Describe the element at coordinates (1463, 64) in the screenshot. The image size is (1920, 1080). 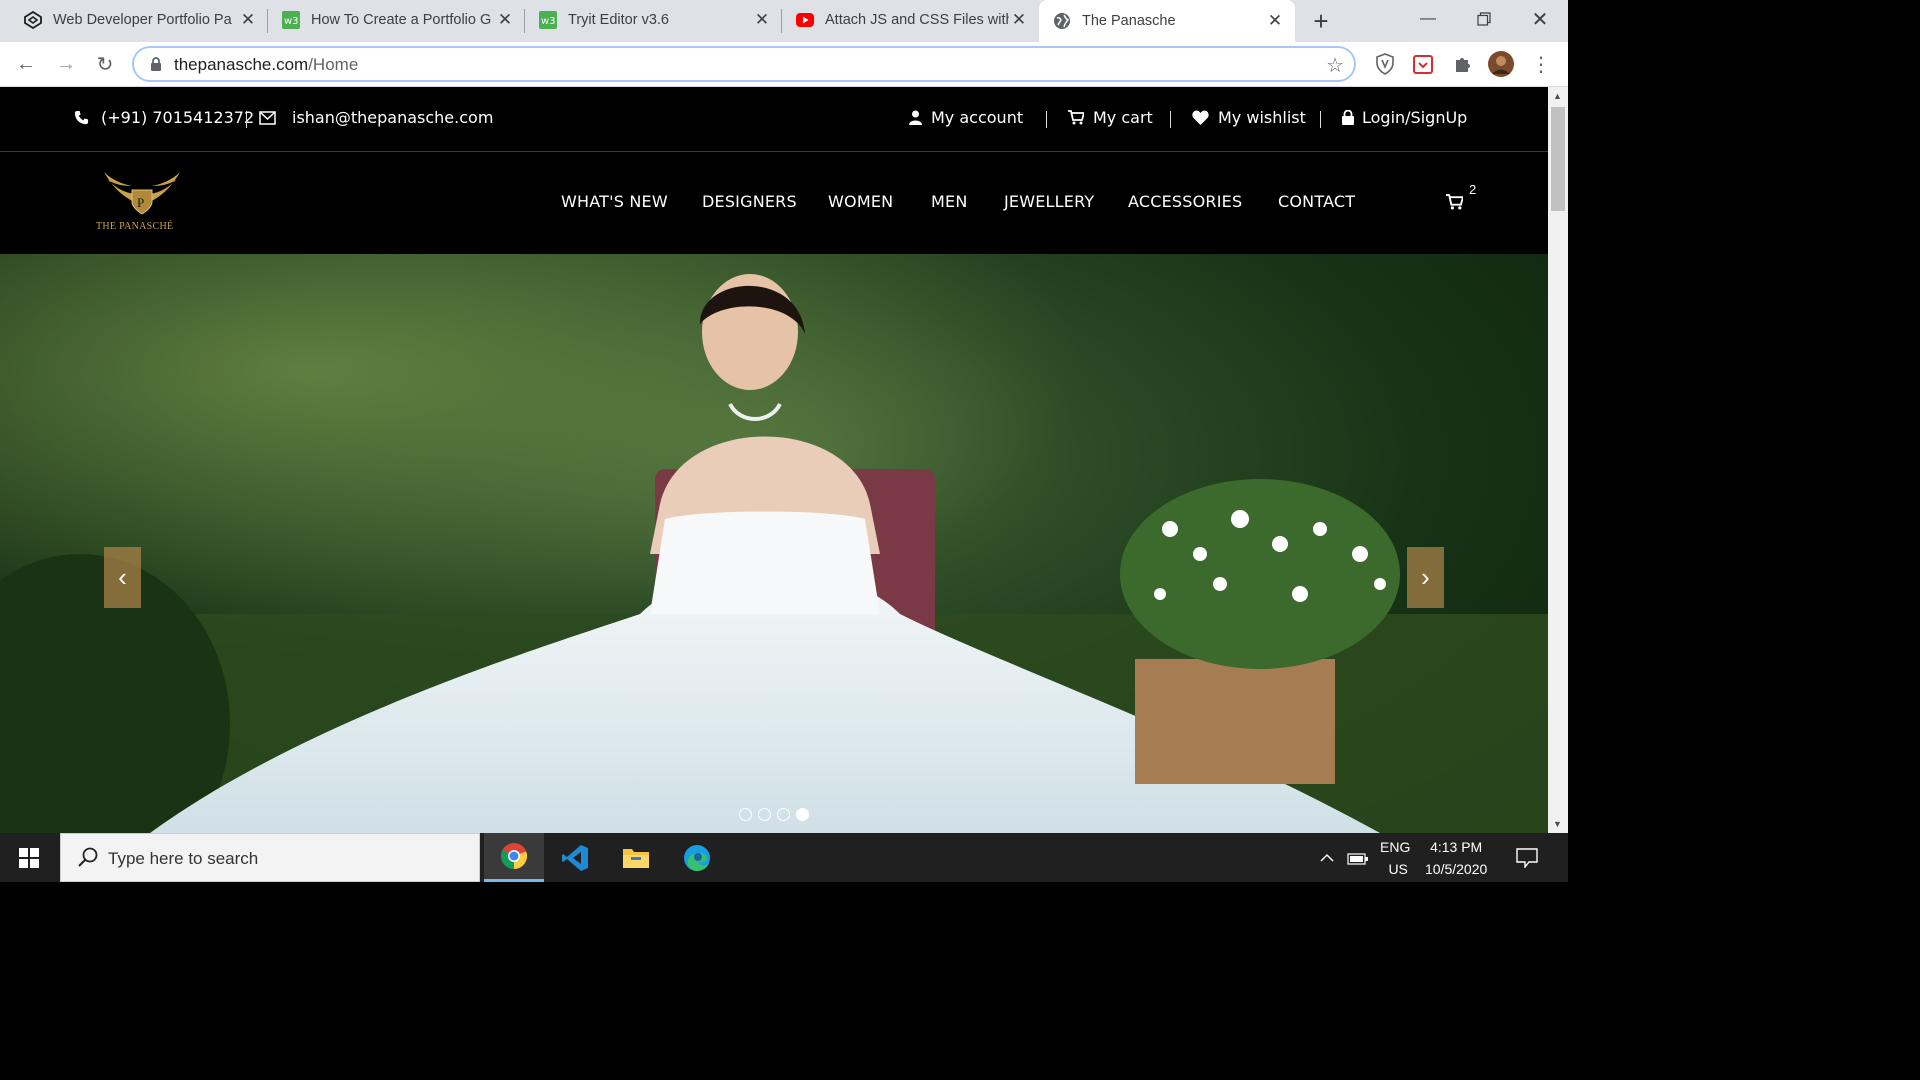
I see `puzzle-extensions-icon` at that location.